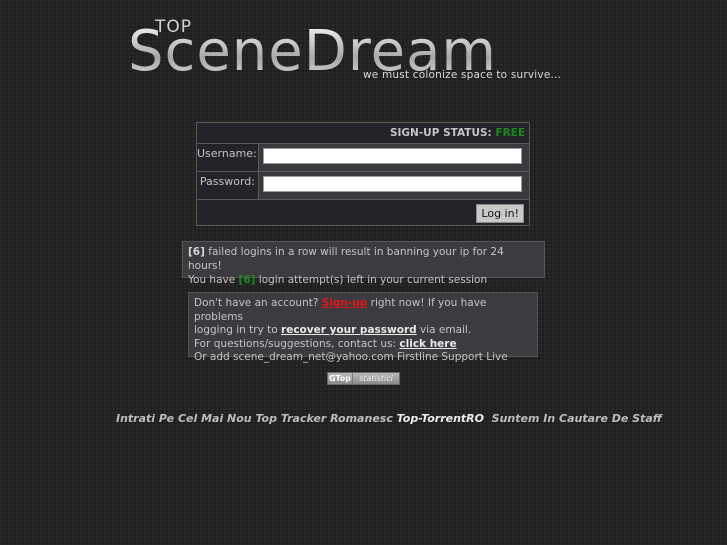  Describe the element at coordinates (258, 303) in the screenshot. I see `info-line1-pre: Don't have an account?` at that location.